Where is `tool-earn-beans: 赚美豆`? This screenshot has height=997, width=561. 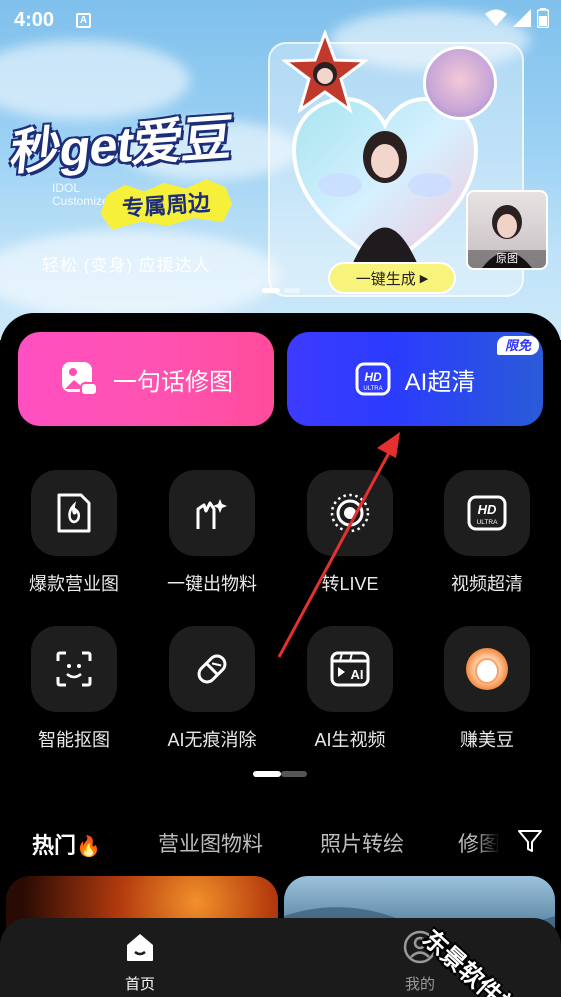
tool-earn-beans: 赚美豆 is located at coordinates (487, 689).